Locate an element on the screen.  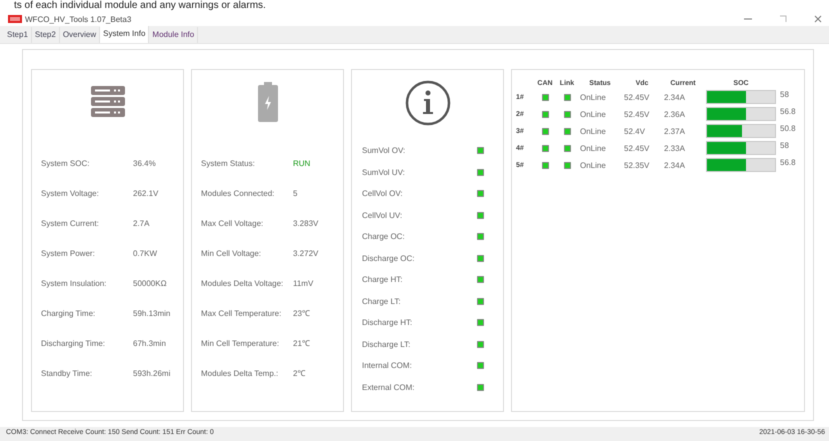
alarm-label: SumVol UV: is located at coordinates (384, 172).